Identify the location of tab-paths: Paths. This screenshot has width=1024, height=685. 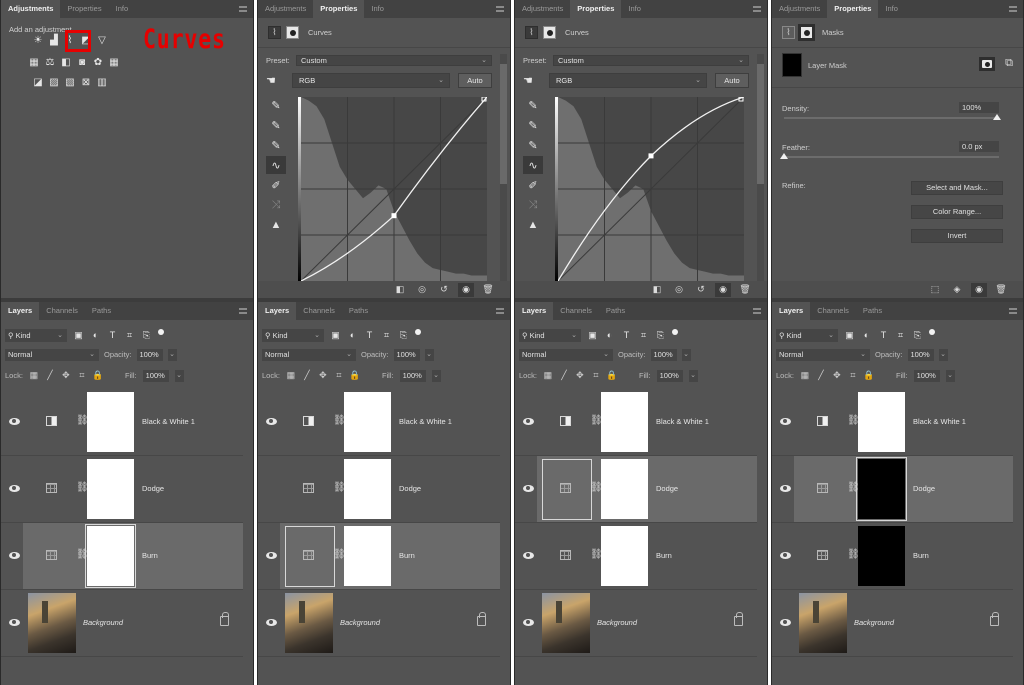
(872, 311).